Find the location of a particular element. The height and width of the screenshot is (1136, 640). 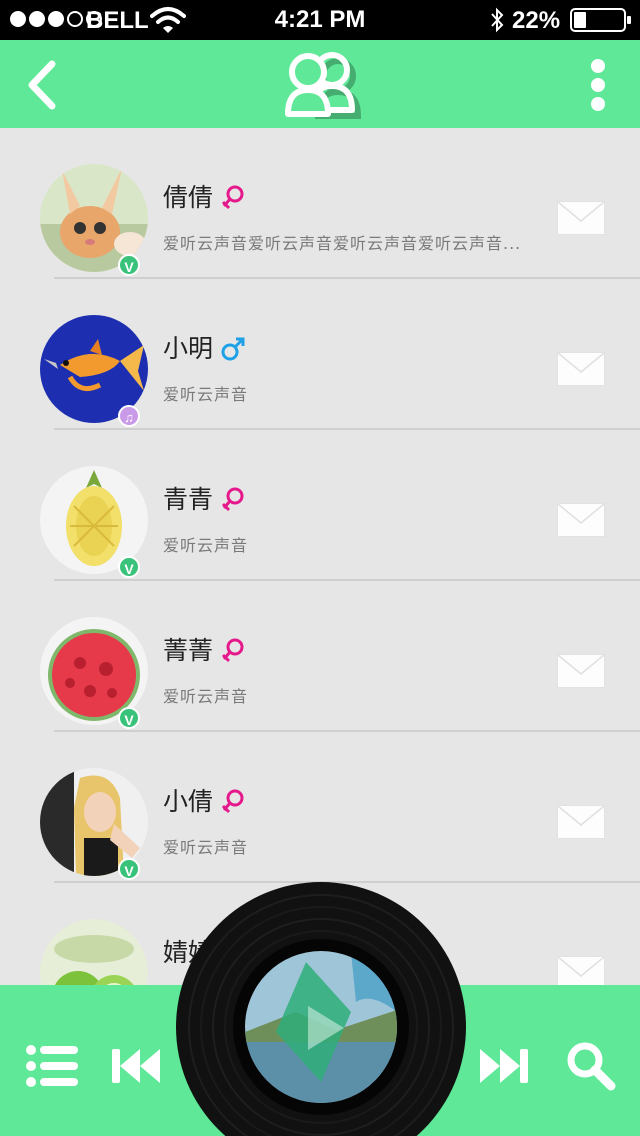

contact-name: 倩倩 is located at coordinates (188, 197).